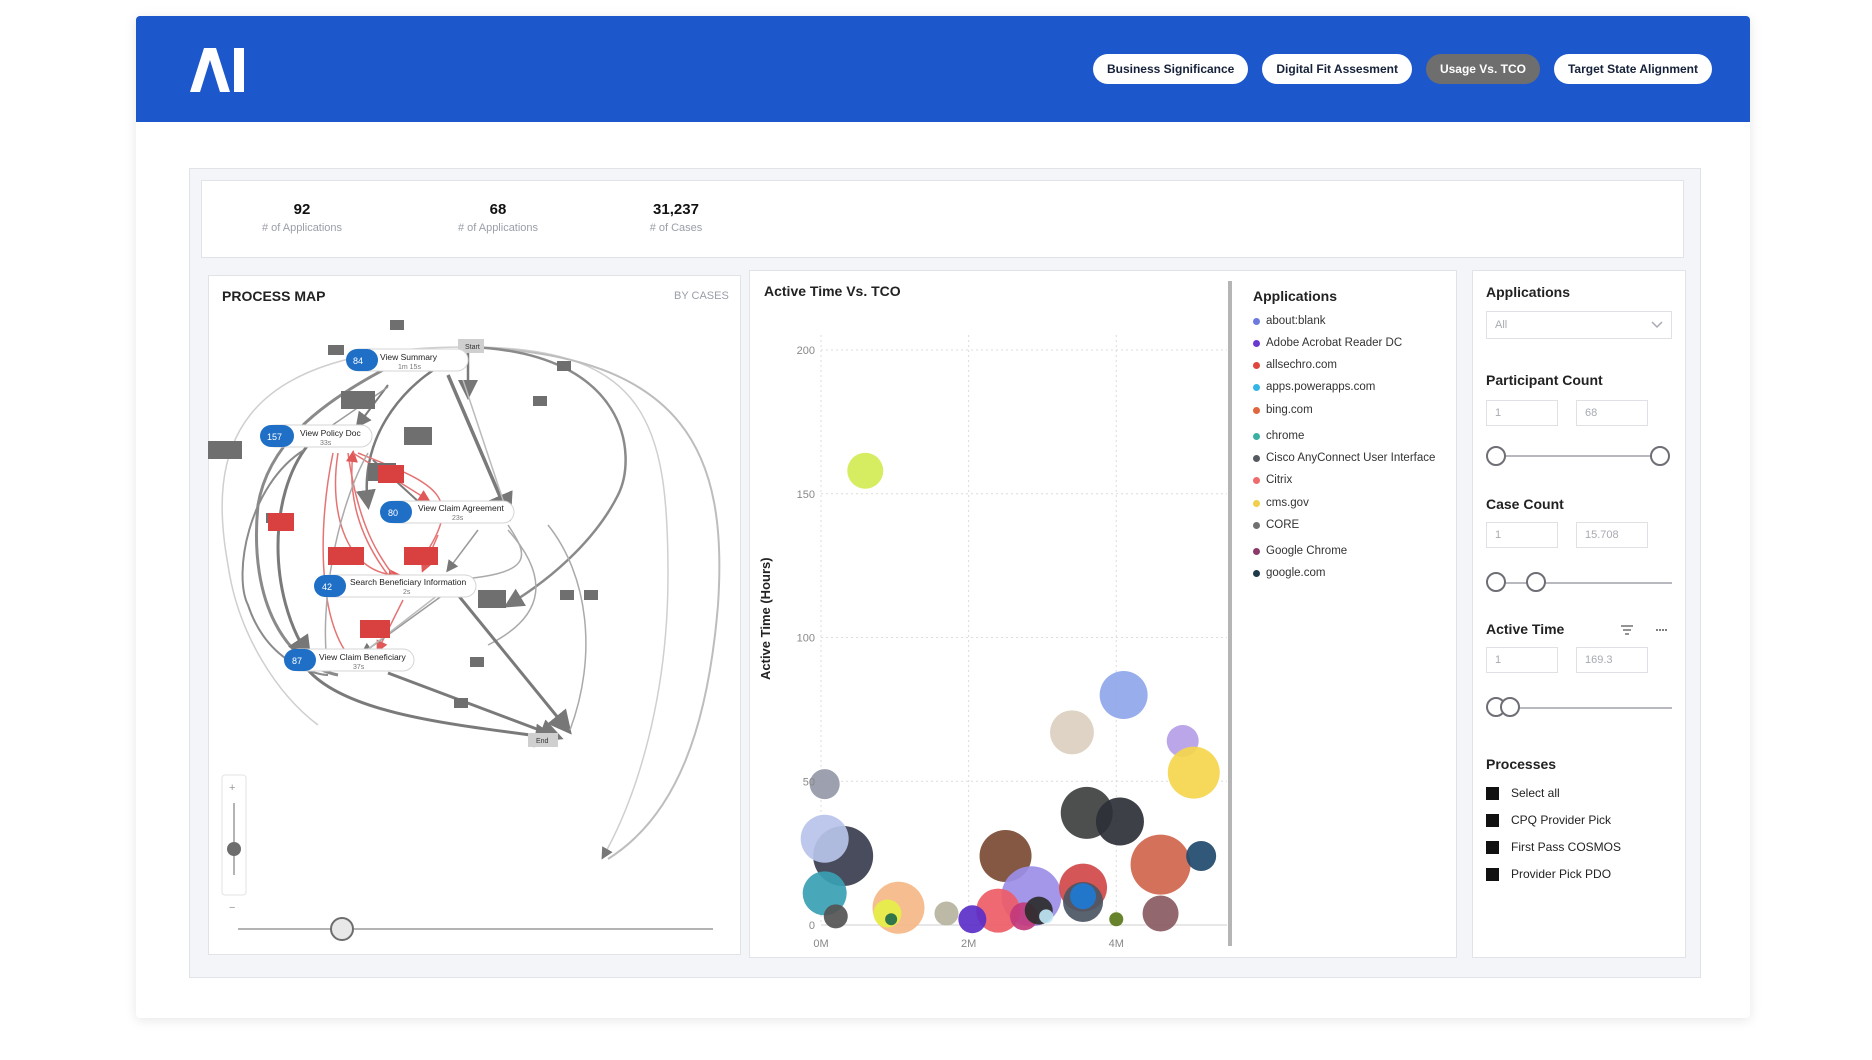  What do you see at coordinates (217, 70) in the screenshot?
I see `ai-logo` at bounding box center [217, 70].